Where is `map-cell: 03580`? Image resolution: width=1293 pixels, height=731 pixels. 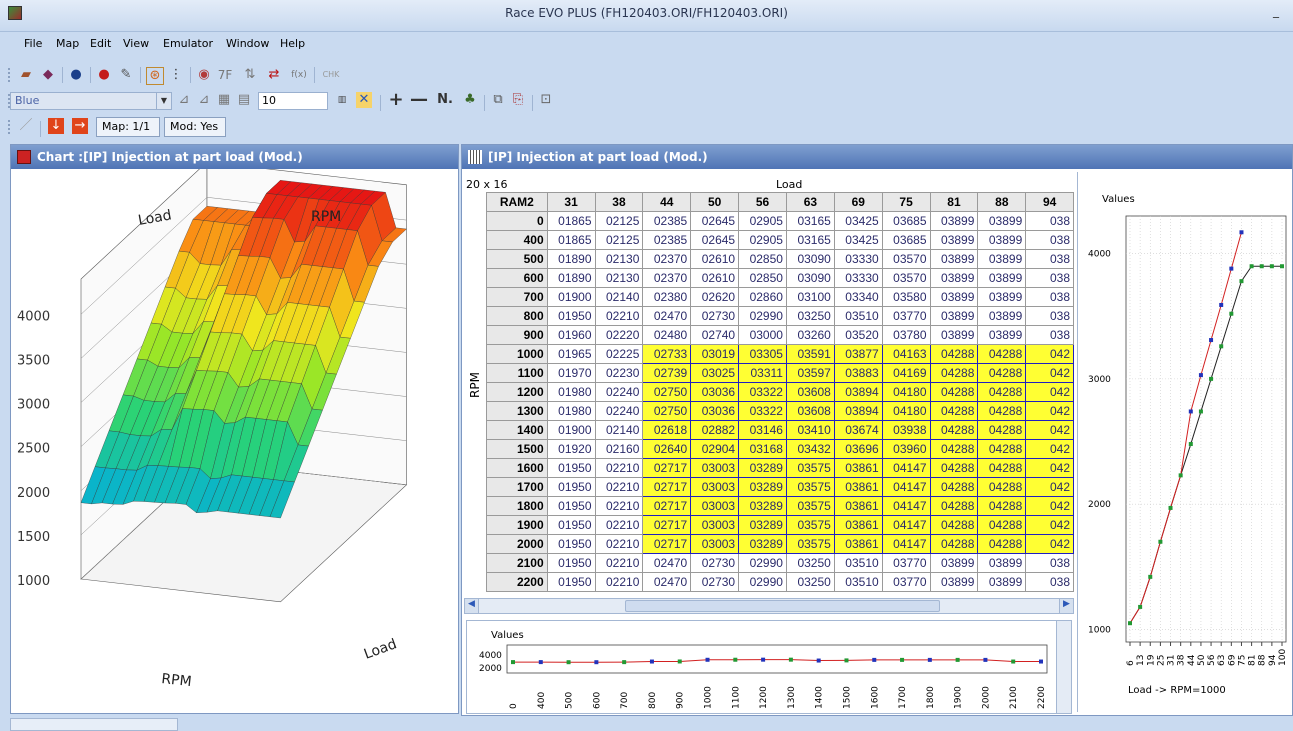
map-cell: 03580 is located at coordinates (906, 297).